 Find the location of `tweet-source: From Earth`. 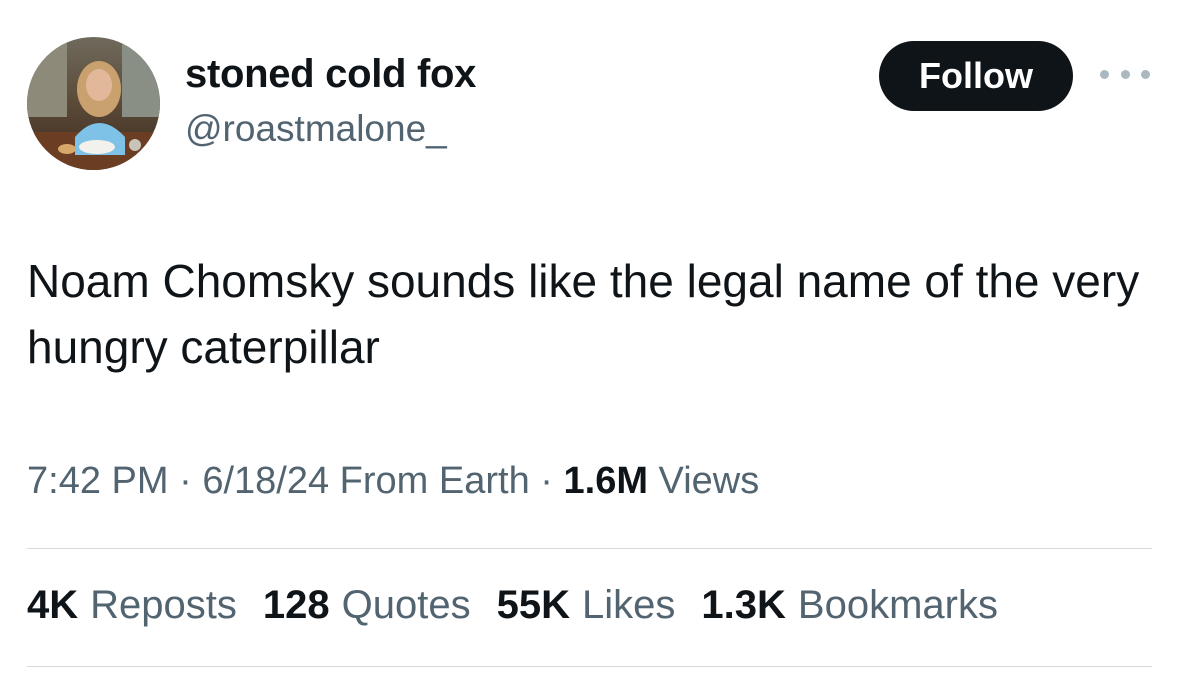

tweet-source: From Earth is located at coordinates (434, 481).